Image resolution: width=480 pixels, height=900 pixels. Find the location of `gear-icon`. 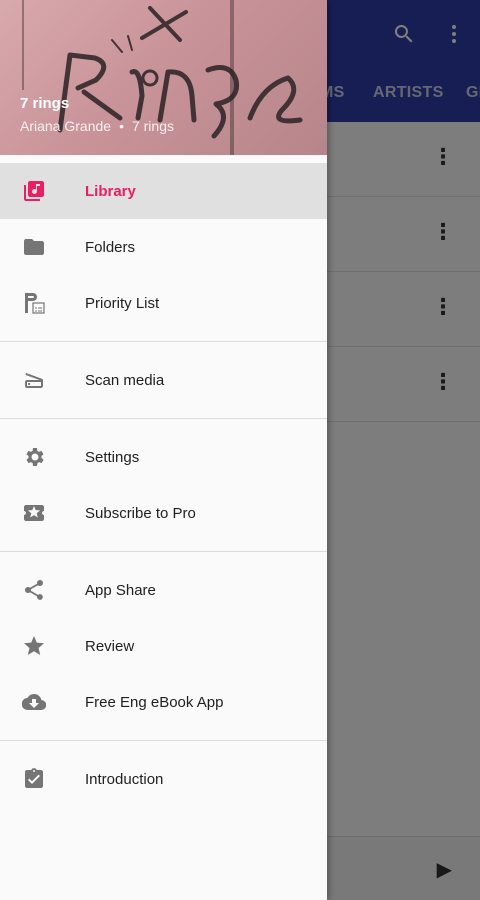

gear-icon is located at coordinates (34, 457).